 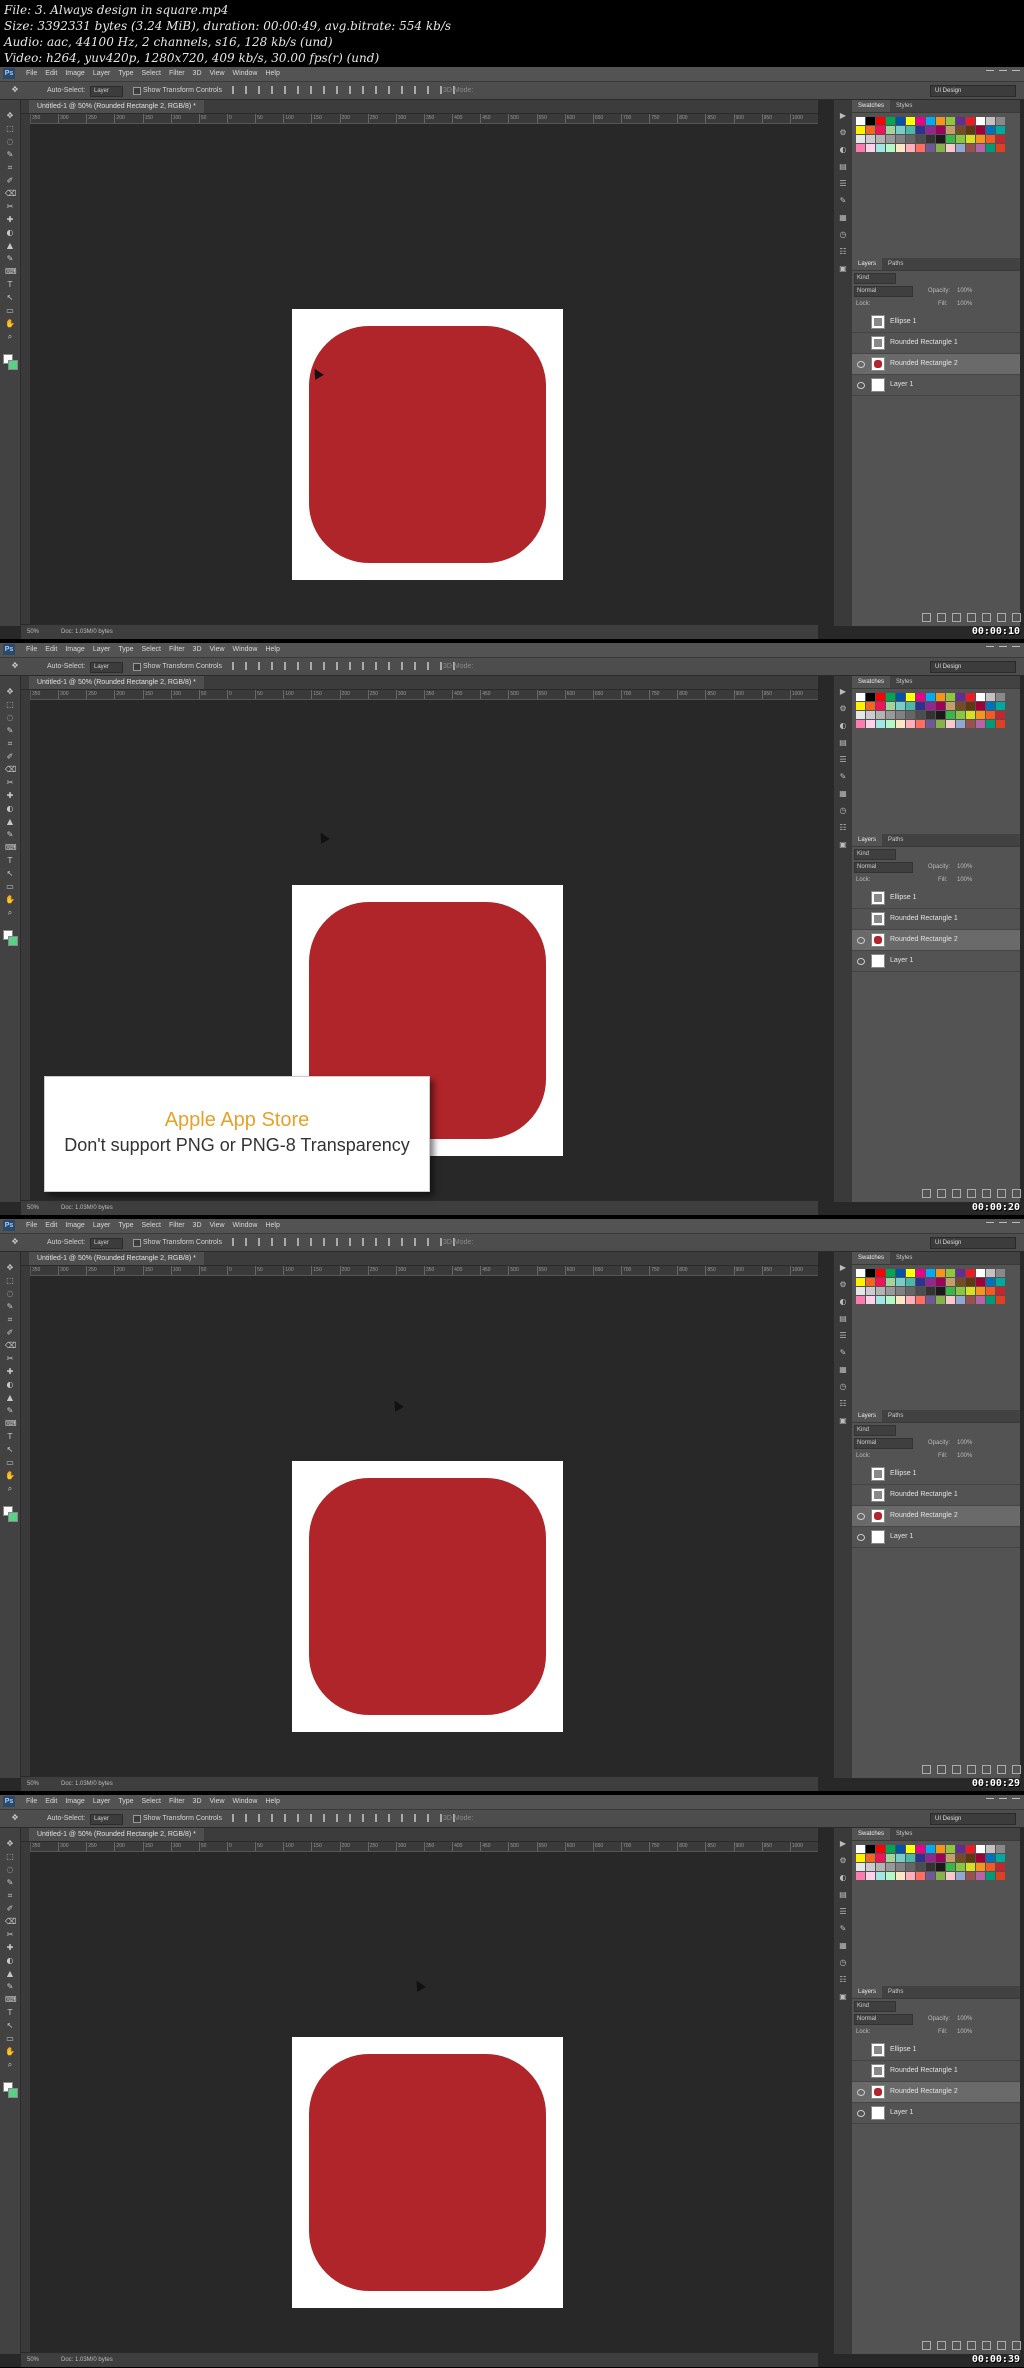 What do you see at coordinates (33, 2360) in the screenshot?
I see `zoom-level: 50%` at bounding box center [33, 2360].